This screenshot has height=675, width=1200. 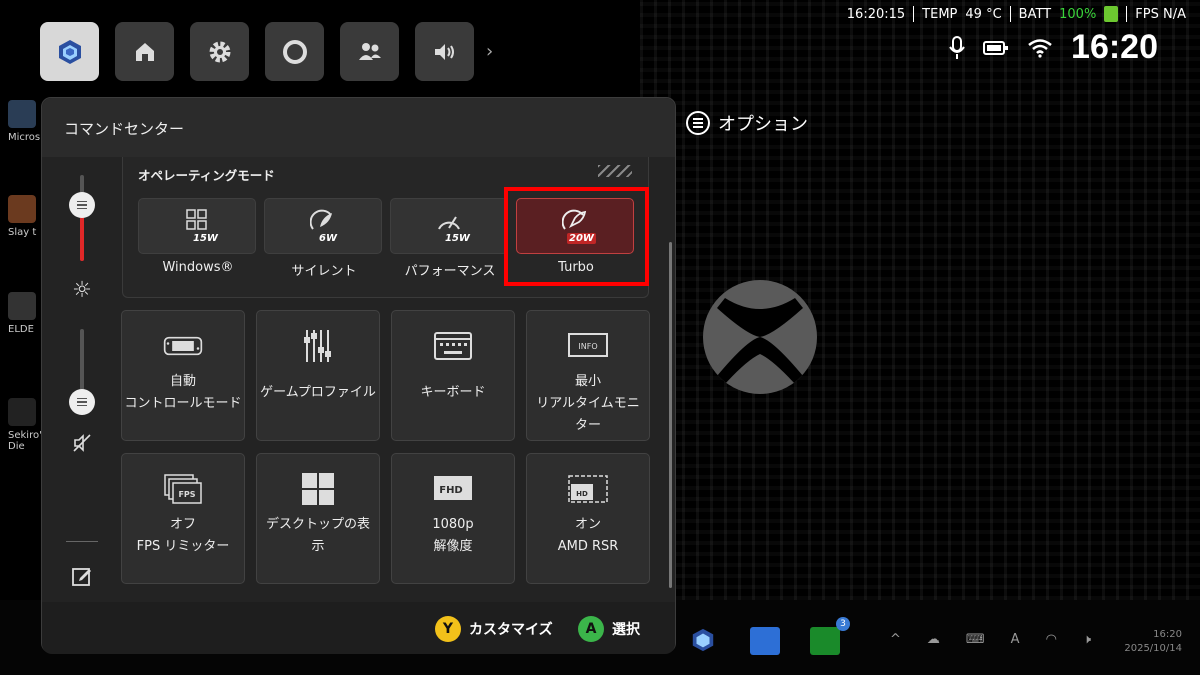 I want to click on friends-button, so click(x=369, y=51).